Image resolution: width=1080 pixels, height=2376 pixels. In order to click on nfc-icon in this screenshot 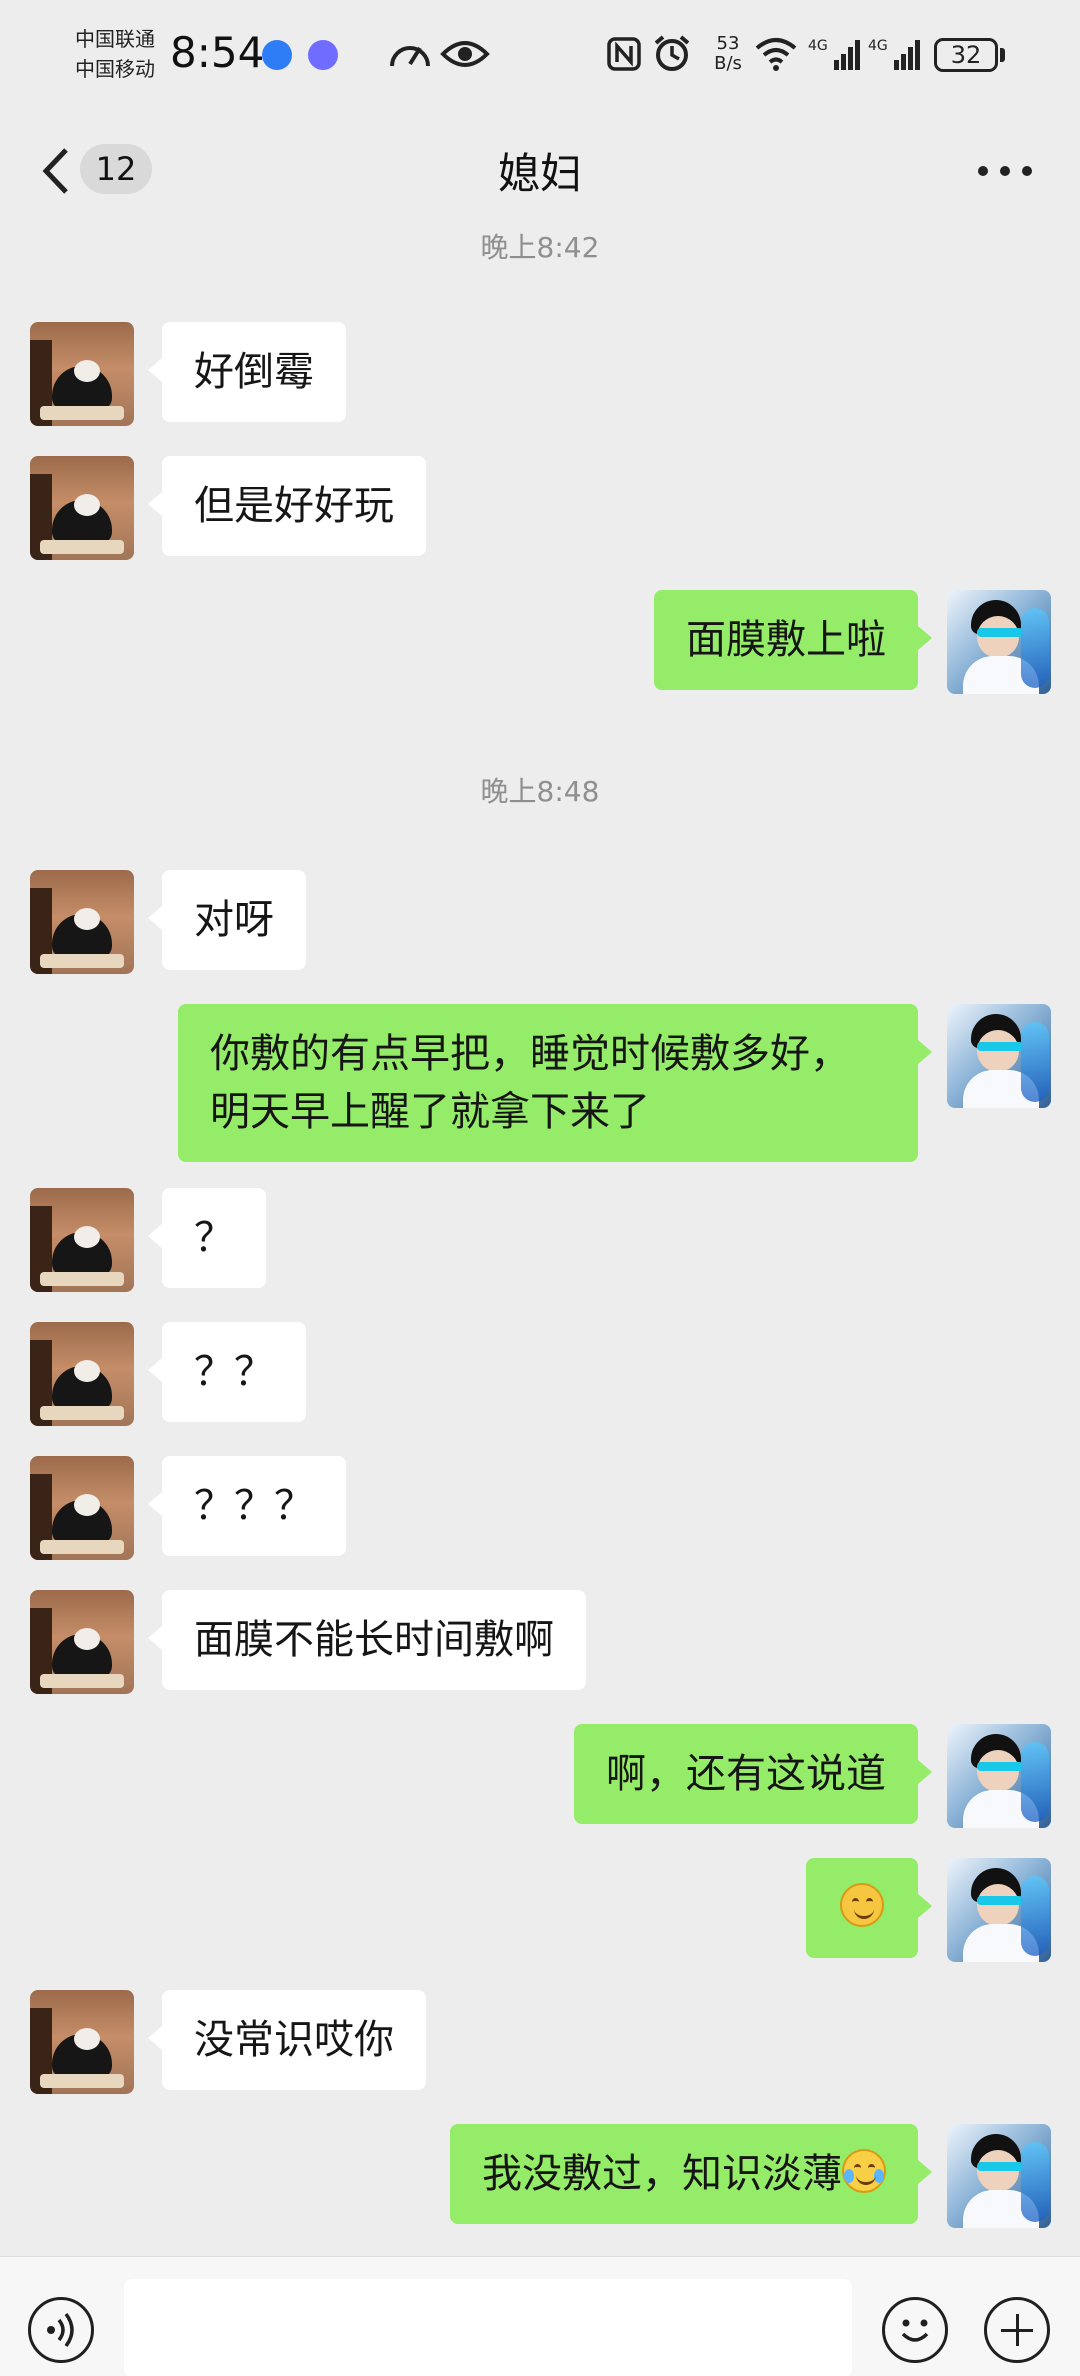, I will do `click(624, 54)`.